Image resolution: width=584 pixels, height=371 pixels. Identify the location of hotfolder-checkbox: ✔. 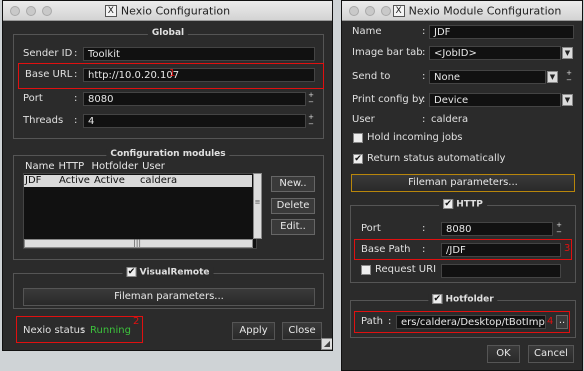
(437, 299).